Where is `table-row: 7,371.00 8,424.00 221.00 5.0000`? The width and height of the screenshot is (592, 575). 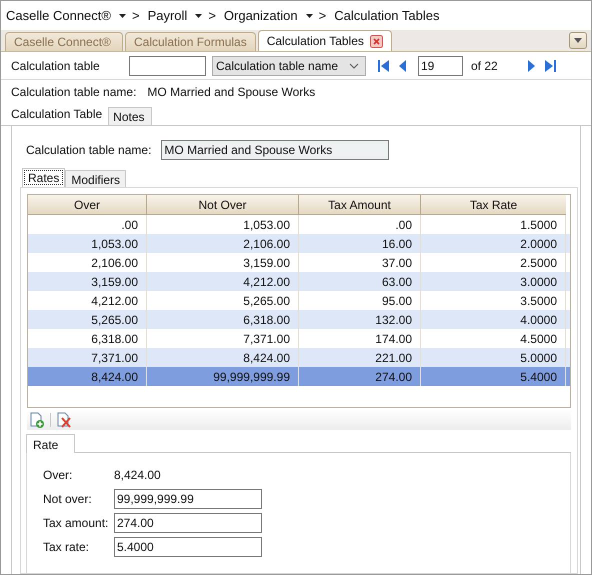
table-row: 7,371.00 8,424.00 221.00 5.0000 is located at coordinates (299, 357).